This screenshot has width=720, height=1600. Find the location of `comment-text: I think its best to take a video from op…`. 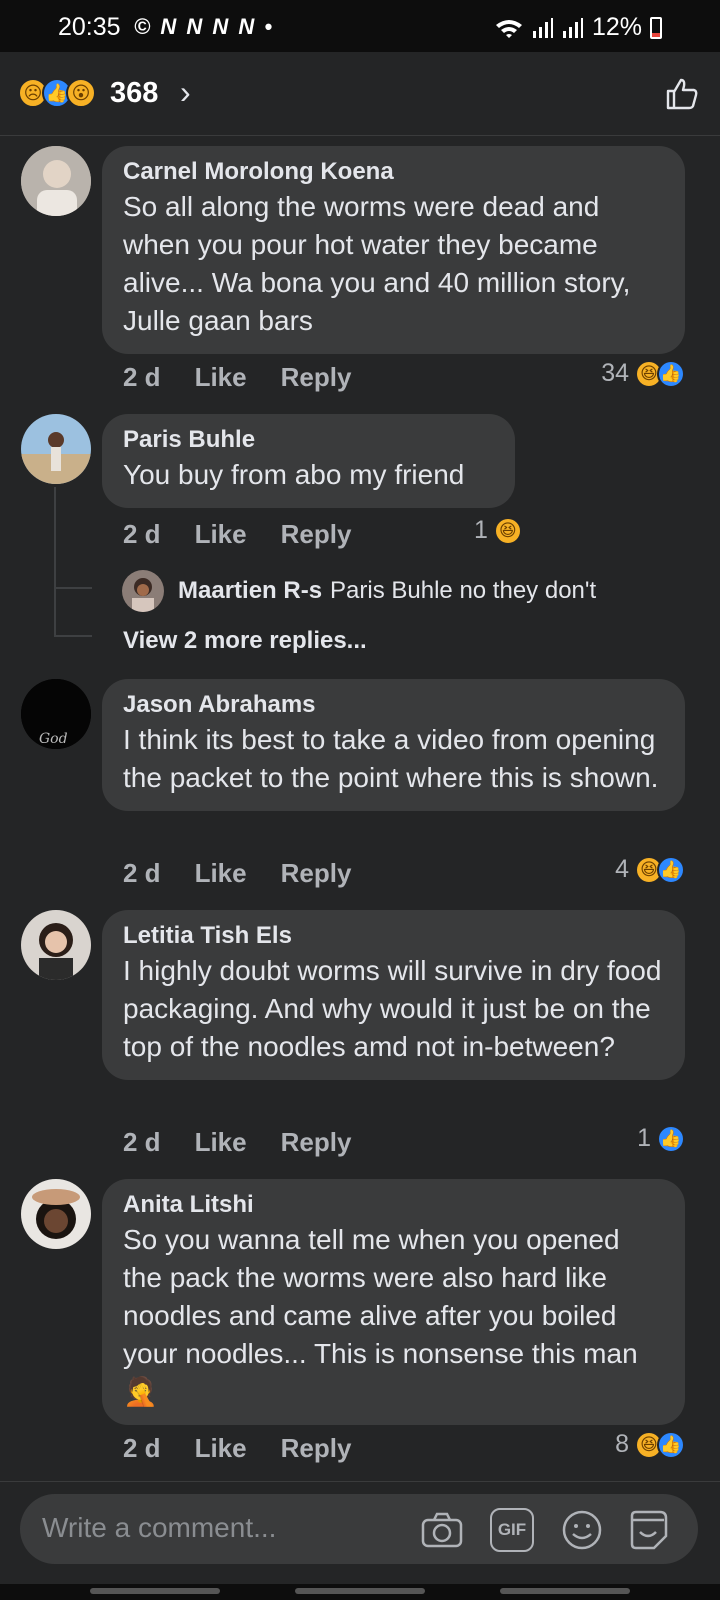

comment-text: I think its best to take a video from op… is located at coordinates (391, 758).